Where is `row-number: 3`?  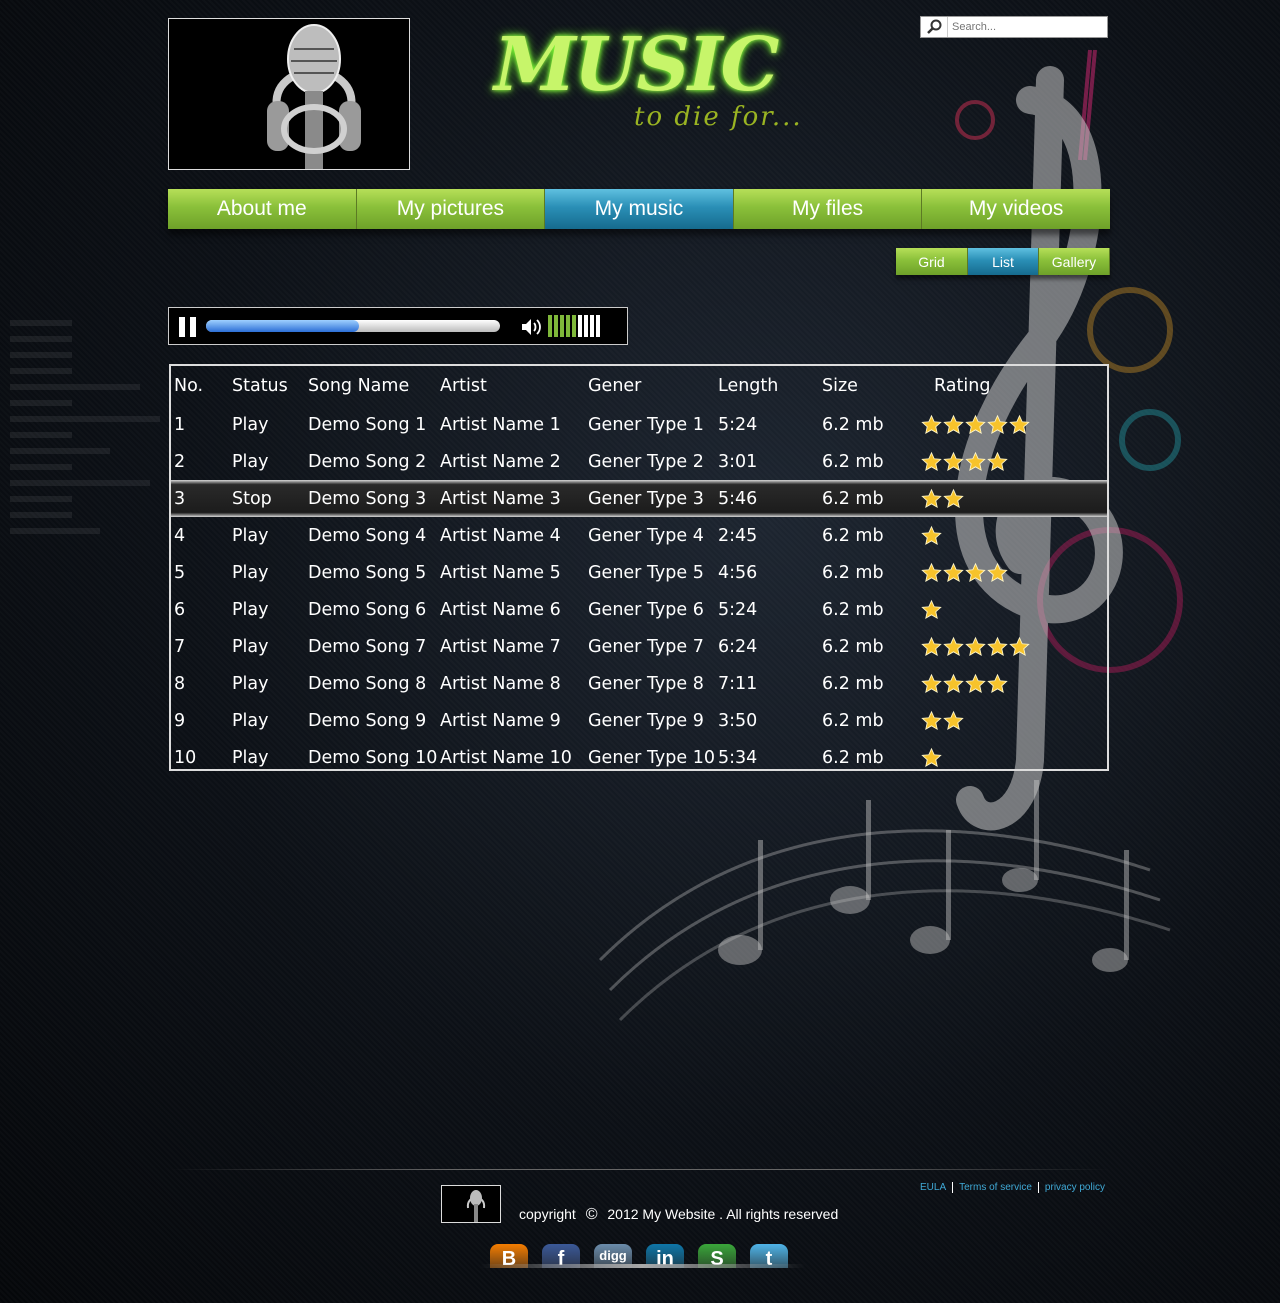
row-number: 3 is located at coordinates (180, 498).